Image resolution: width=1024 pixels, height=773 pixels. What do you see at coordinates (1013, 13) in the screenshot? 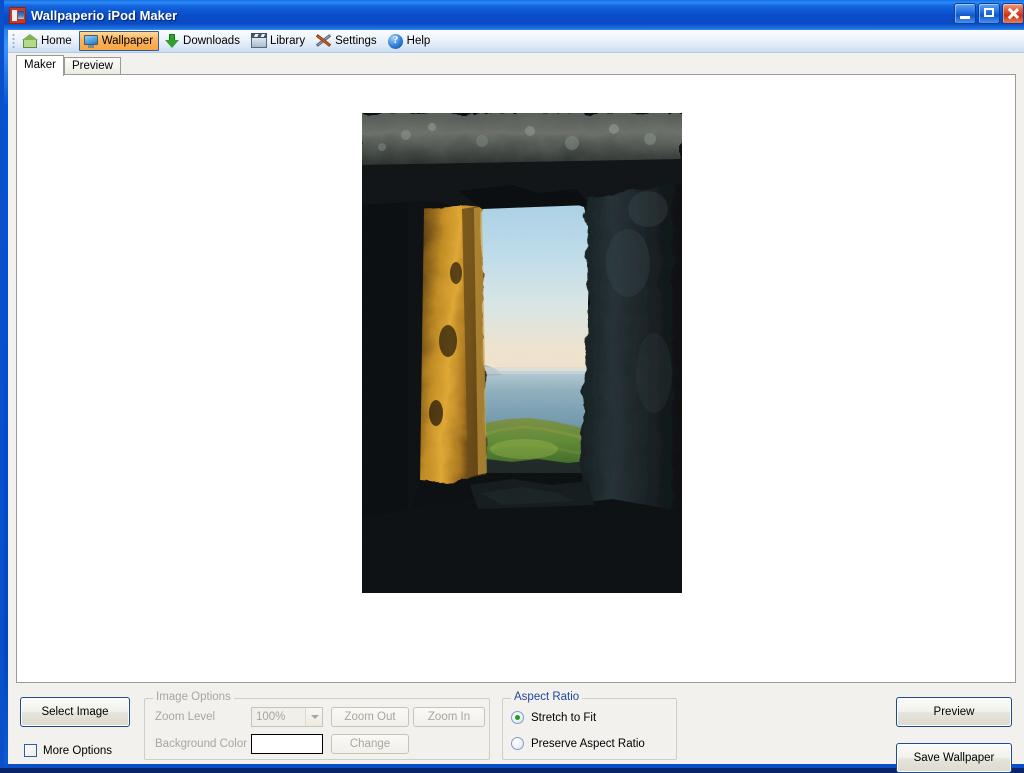
I see `close-button` at bounding box center [1013, 13].